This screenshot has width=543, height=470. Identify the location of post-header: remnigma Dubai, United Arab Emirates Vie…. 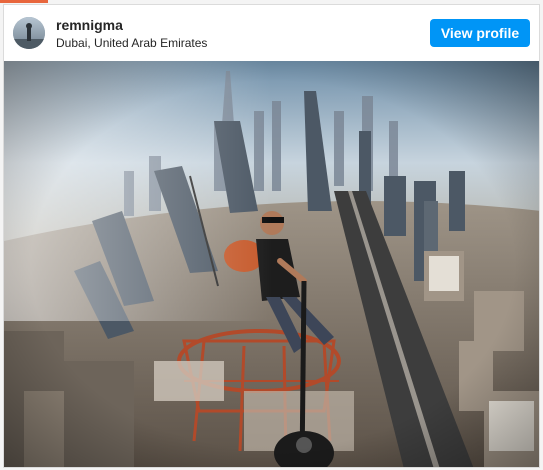
(271, 33).